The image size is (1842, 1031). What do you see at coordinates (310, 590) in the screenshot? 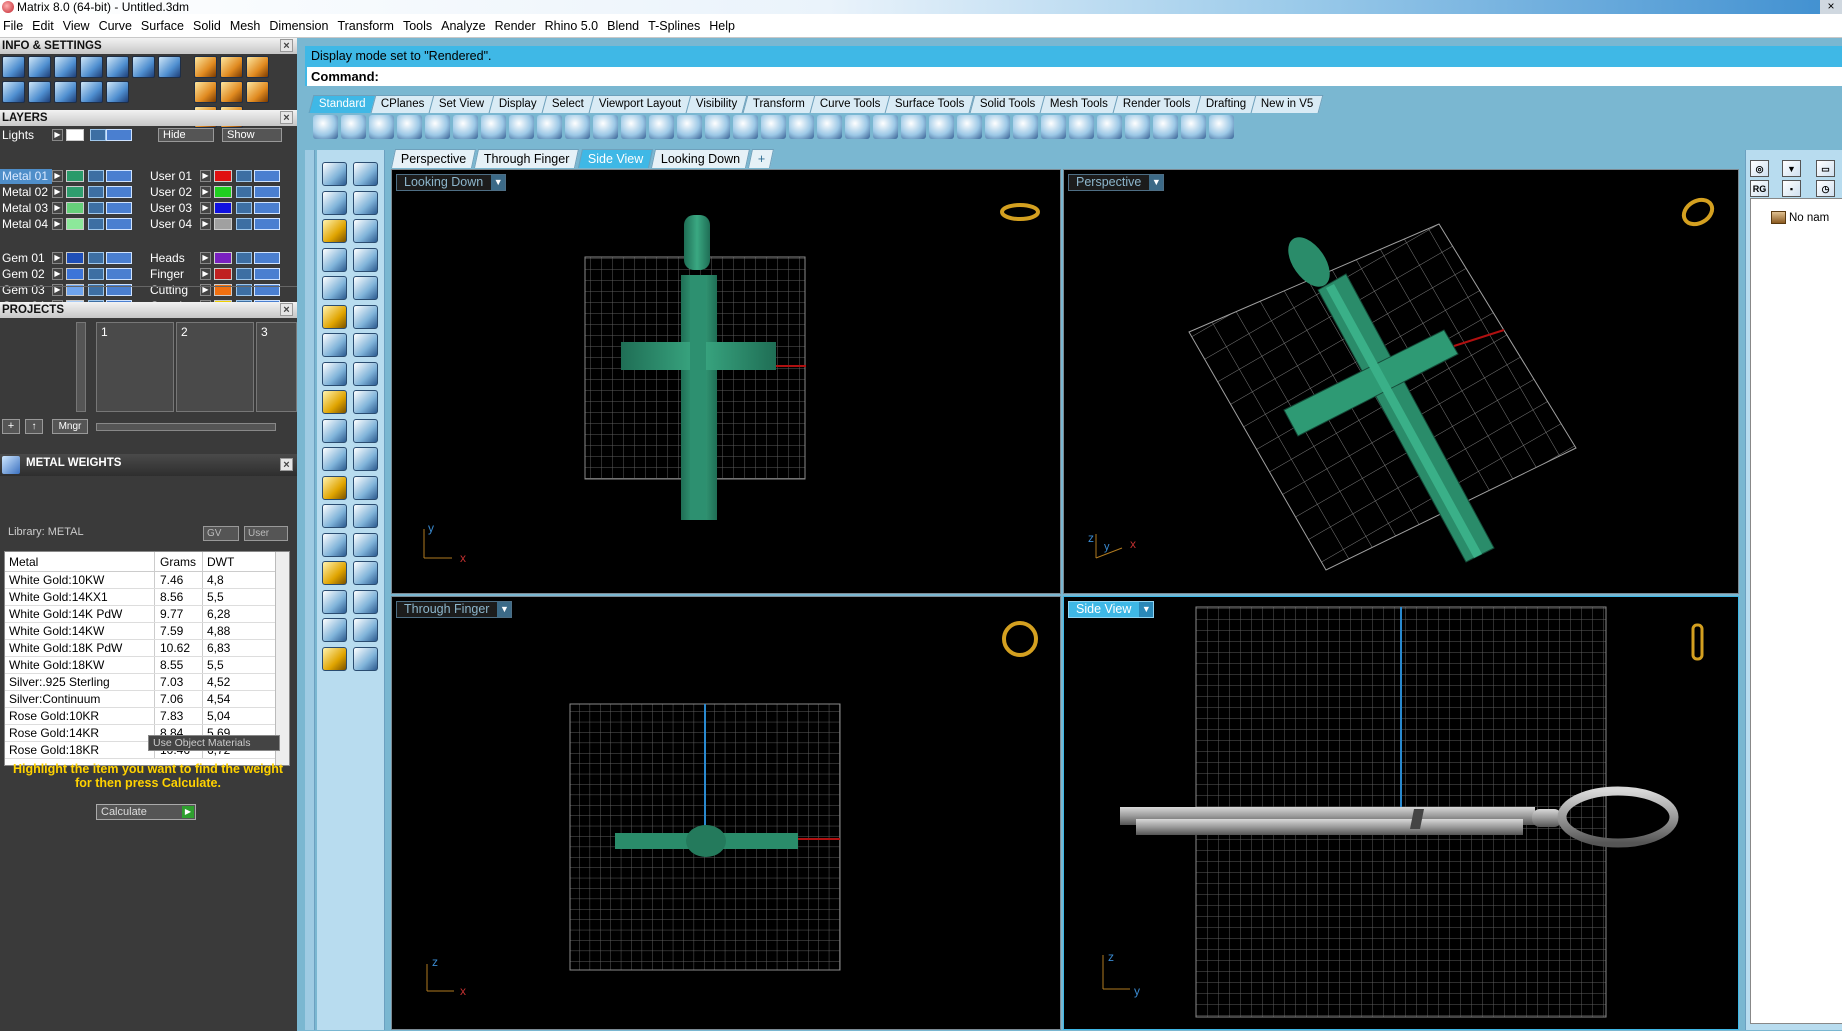
I see `collapsed-toolbar` at bounding box center [310, 590].